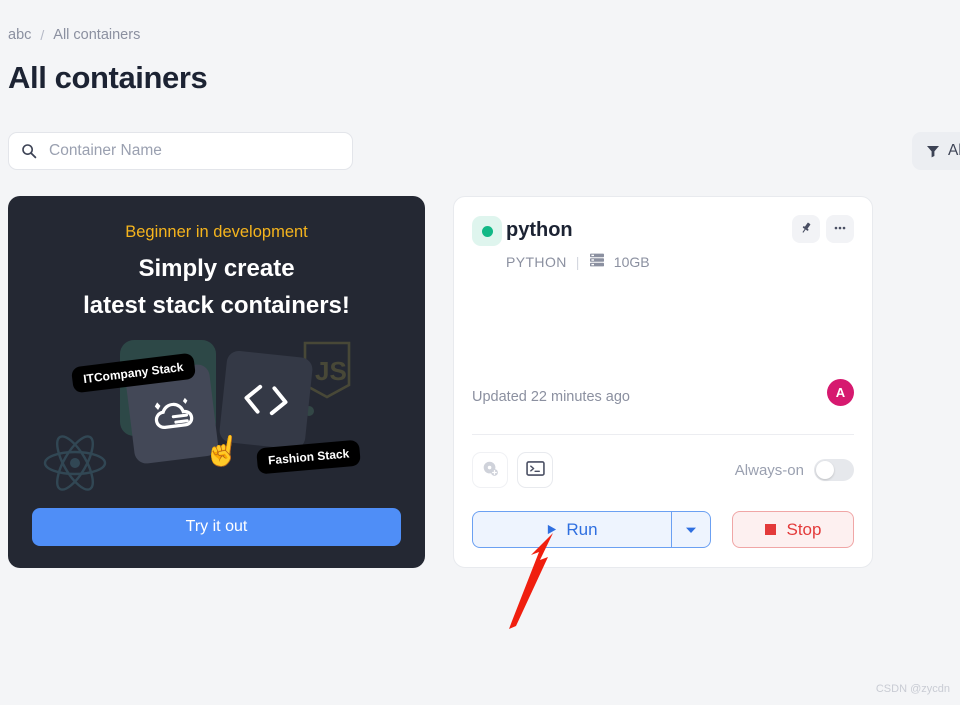 This screenshot has width=960, height=705. I want to click on svg-text: JS, so click(331, 371).